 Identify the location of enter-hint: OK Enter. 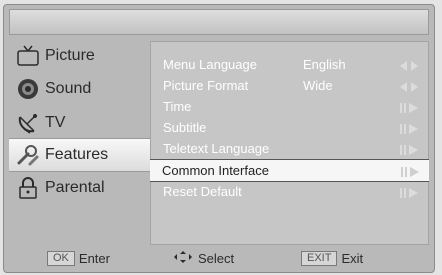
(78, 258).